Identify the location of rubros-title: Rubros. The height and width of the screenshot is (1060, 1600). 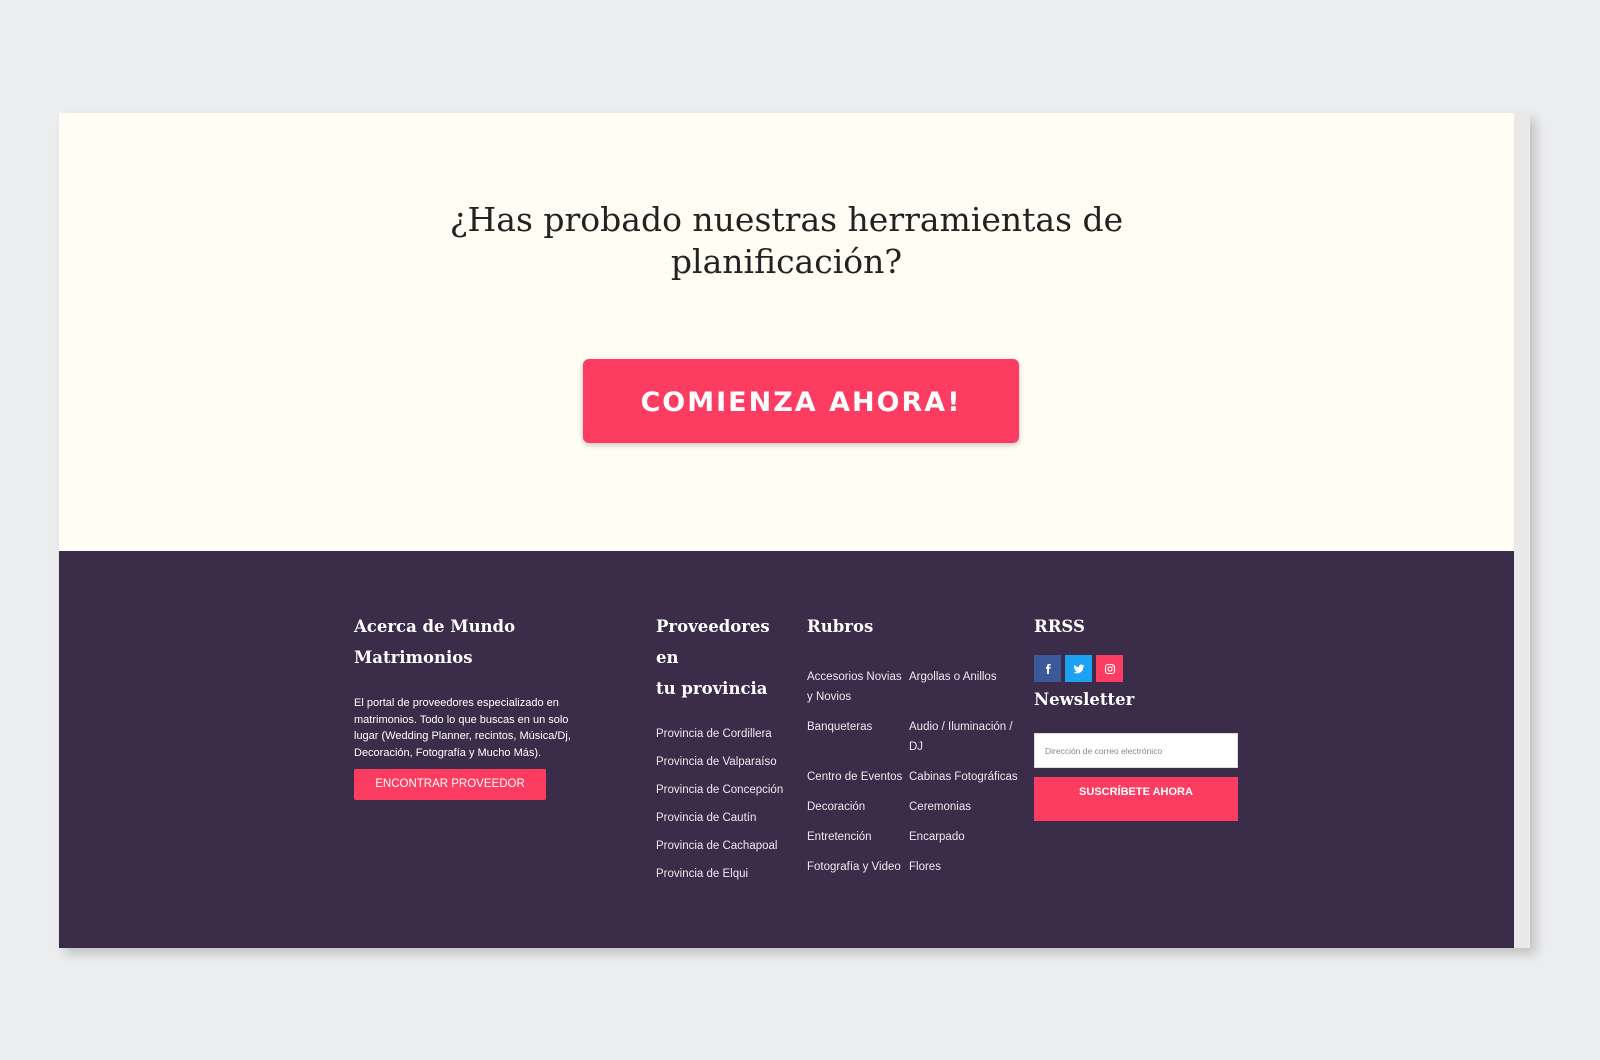
(840, 626).